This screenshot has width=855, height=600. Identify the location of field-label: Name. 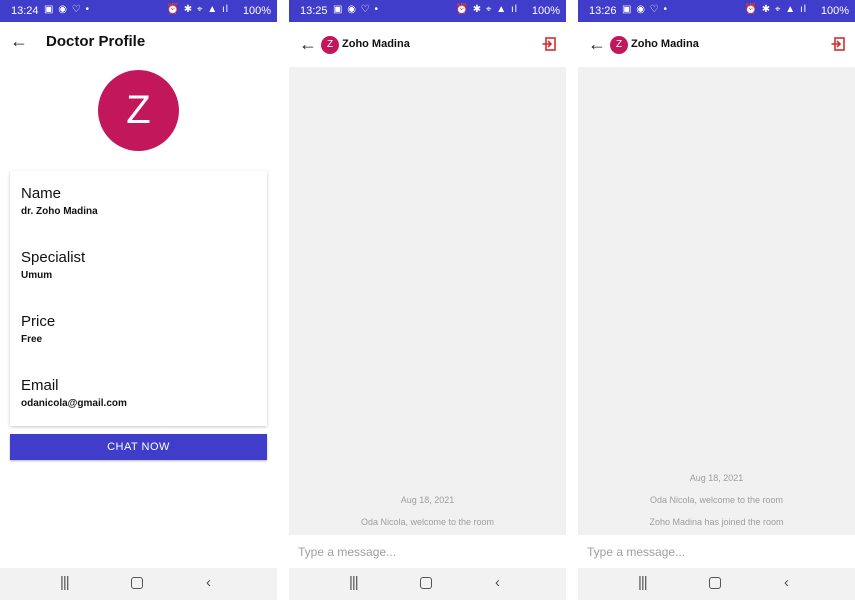
(41, 193).